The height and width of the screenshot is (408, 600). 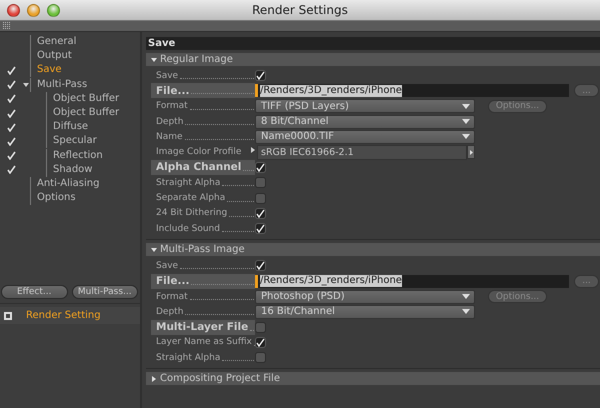 I want to click on field-label: Image Color Profile, so click(x=199, y=152).